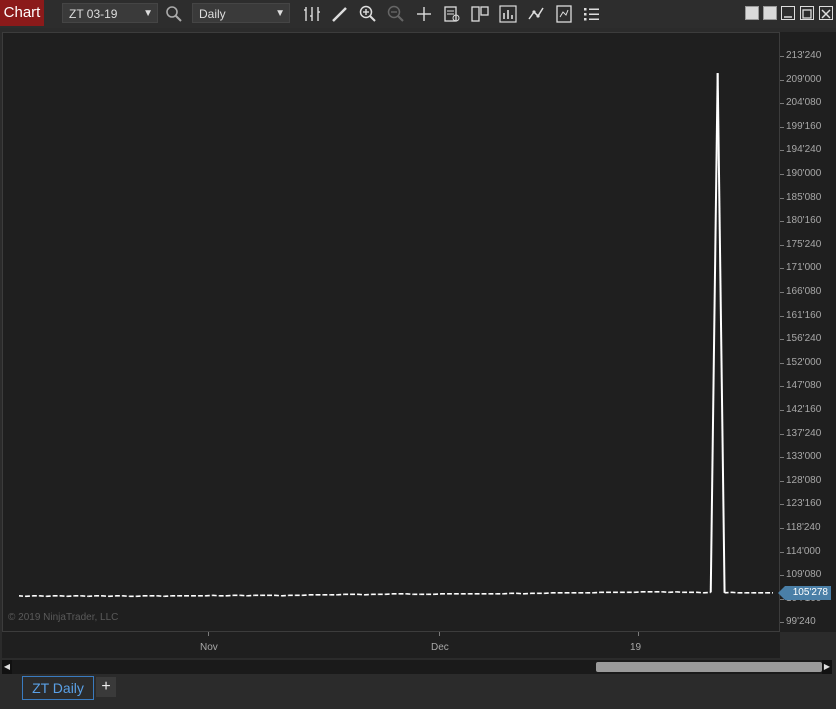 This screenshot has height=709, width=836. I want to click on y-tick-label: 180'160, so click(804, 221).